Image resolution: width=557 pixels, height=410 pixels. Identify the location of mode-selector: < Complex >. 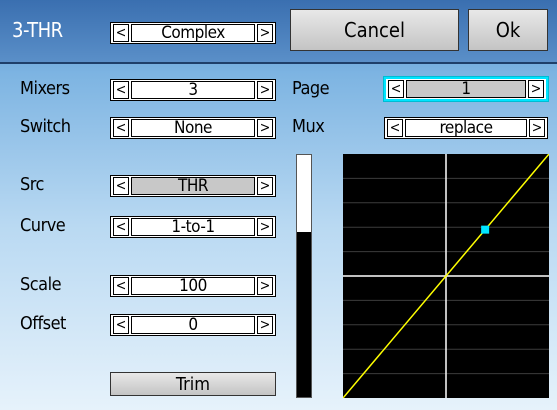
(193, 33).